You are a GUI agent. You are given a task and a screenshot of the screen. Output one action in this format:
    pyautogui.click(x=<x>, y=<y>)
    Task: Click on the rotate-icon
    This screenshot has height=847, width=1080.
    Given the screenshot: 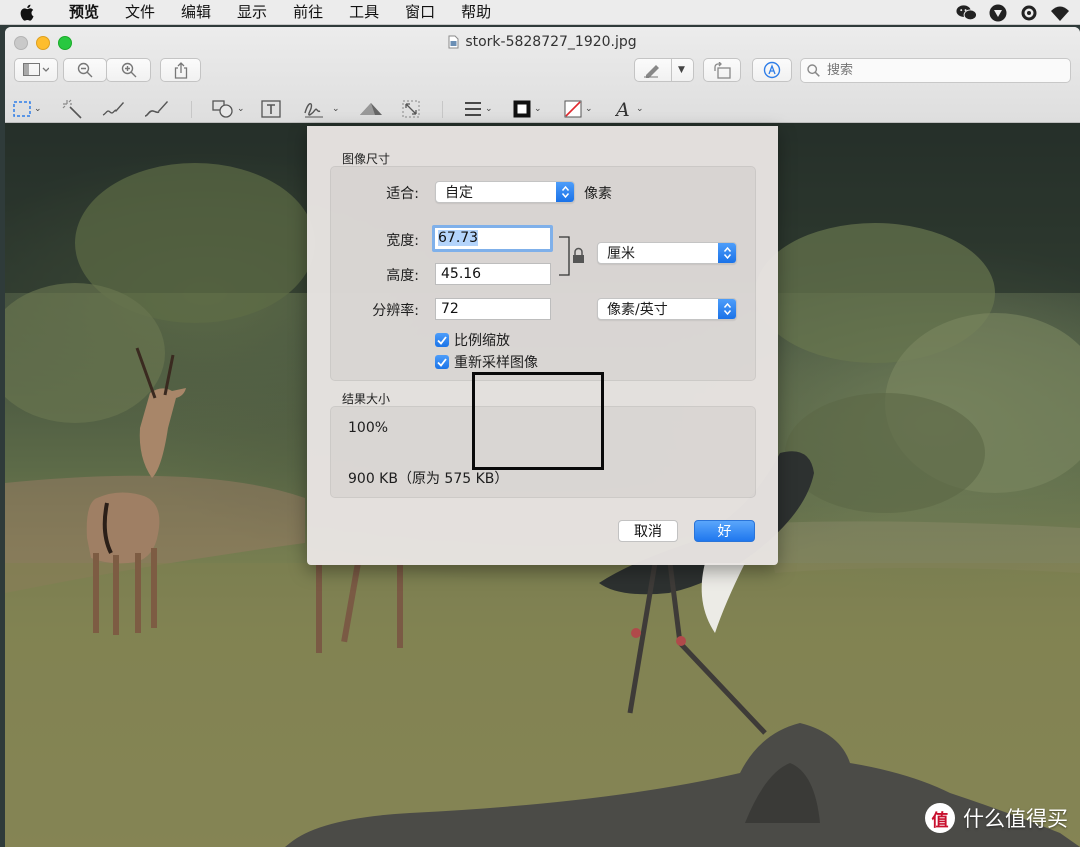 What is the action you would take?
    pyautogui.click(x=722, y=70)
    